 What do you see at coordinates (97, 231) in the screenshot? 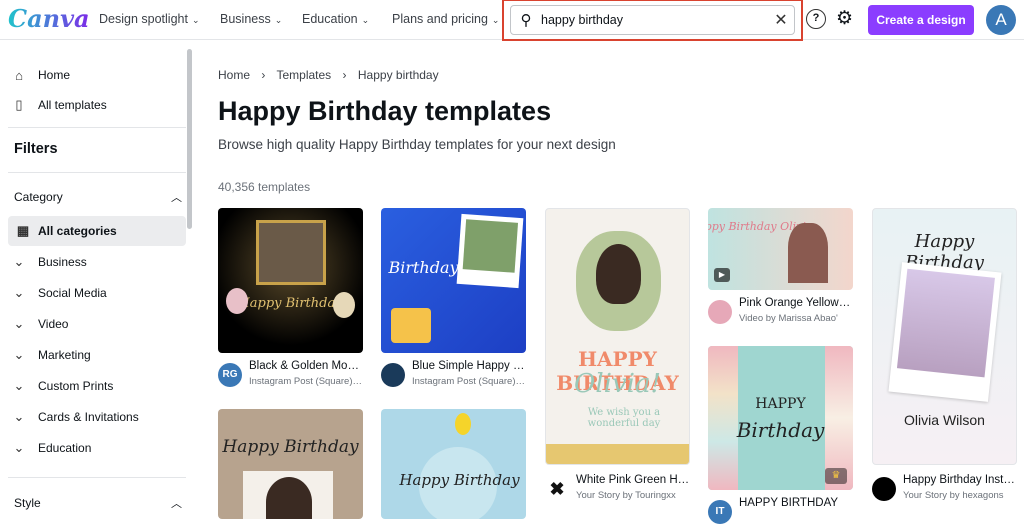
I see `category-all: ▦ All categories` at bounding box center [97, 231].